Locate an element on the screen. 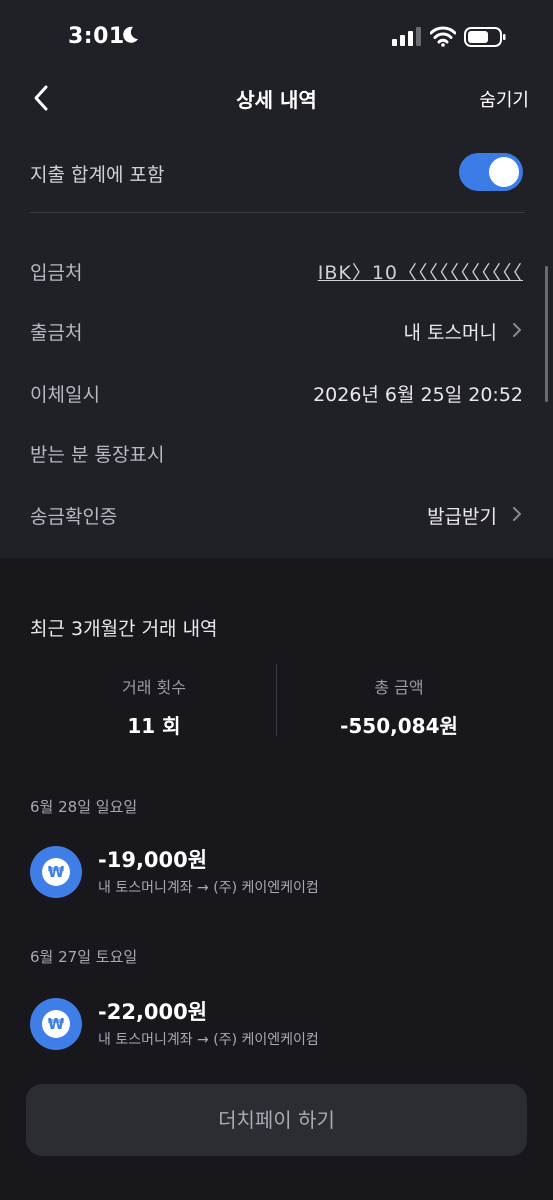 The image size is (553, 1200). hide-button: 숨기기 is located at coordinates (504, 99).